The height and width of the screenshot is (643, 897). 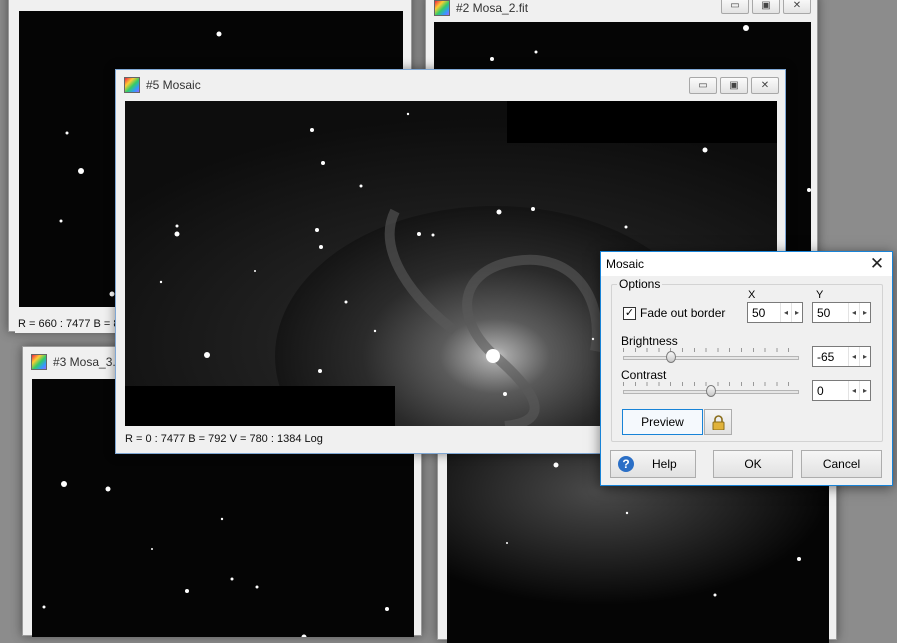 I want to click on contrast-value: 0, so click(x=820, y=390).